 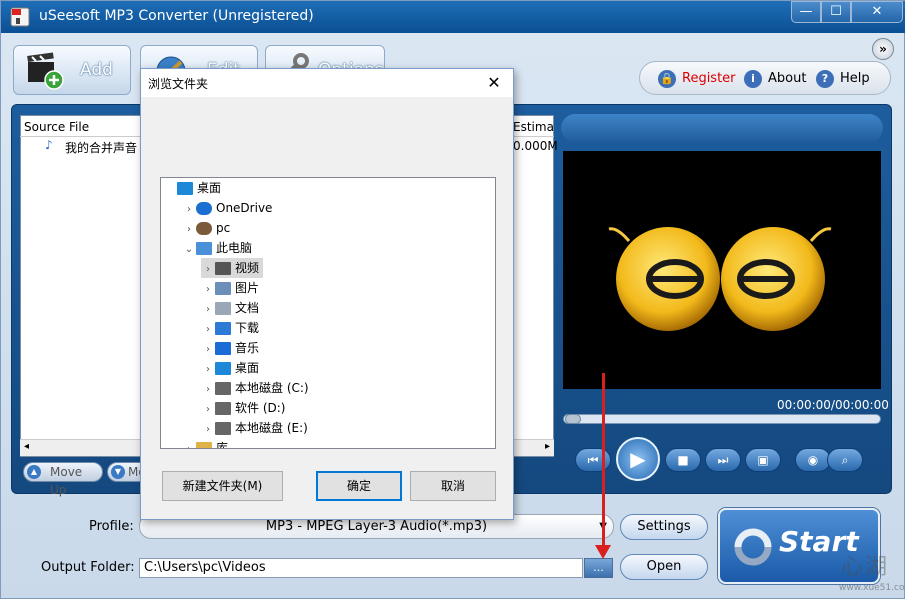 I want to click on play-button: ▶, so click(x=638, y=459).